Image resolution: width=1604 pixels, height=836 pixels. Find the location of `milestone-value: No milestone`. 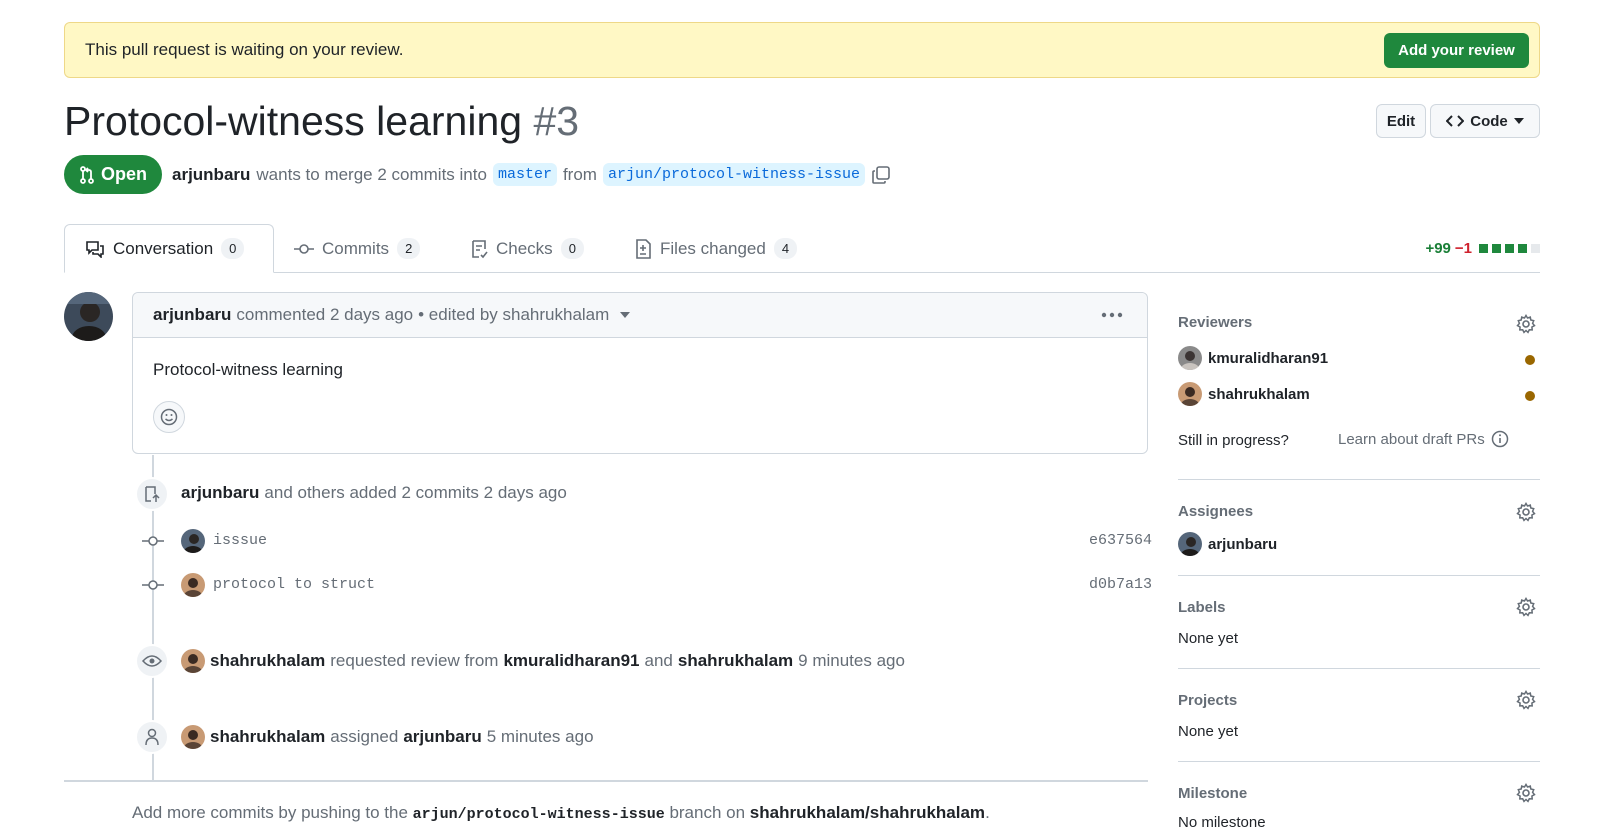

milestone-value: No milestone is located at coordinates (1222, 822).